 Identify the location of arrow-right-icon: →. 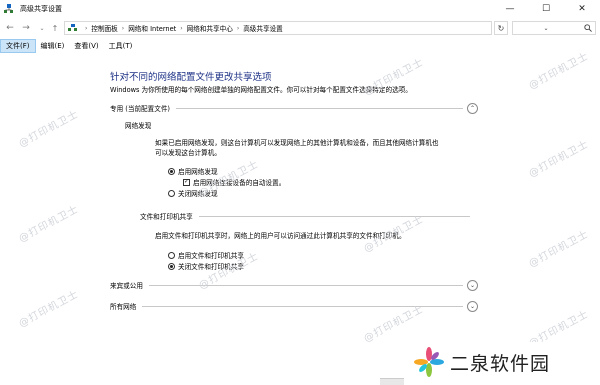
(26, 28).